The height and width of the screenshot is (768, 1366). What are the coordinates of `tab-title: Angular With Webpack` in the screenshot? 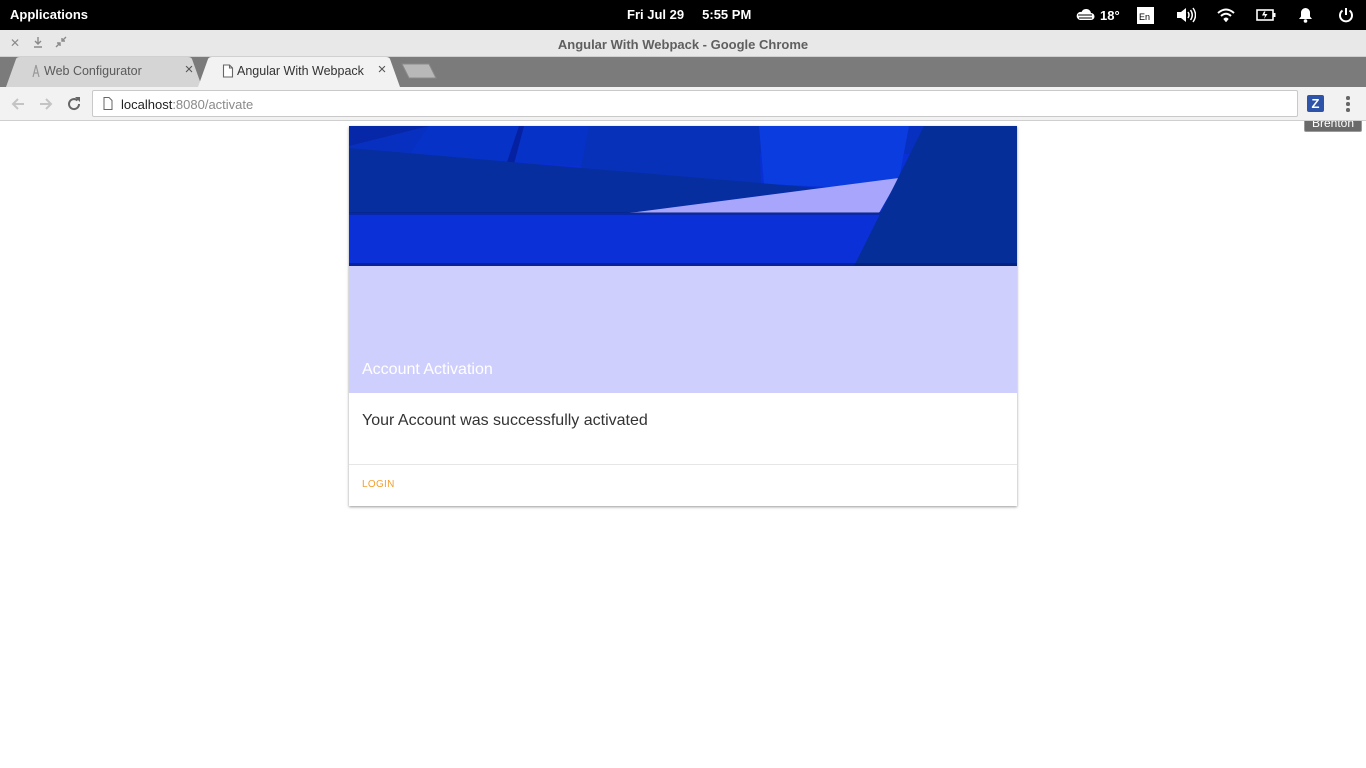 It's located at (300, 71).